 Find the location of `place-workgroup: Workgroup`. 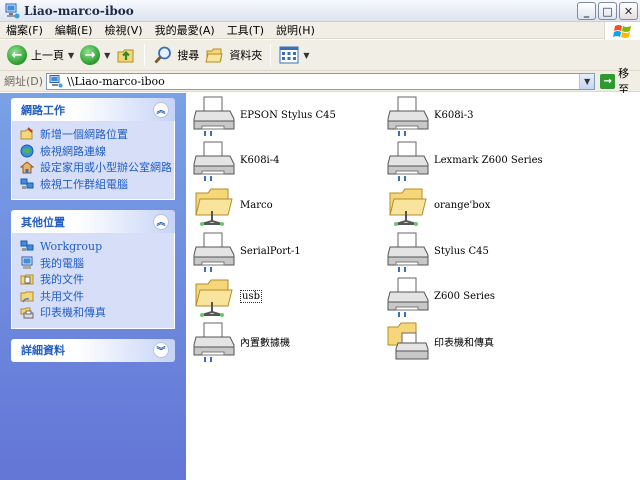

place-workgroup: Workgroup is located at coordinates (93, 246).